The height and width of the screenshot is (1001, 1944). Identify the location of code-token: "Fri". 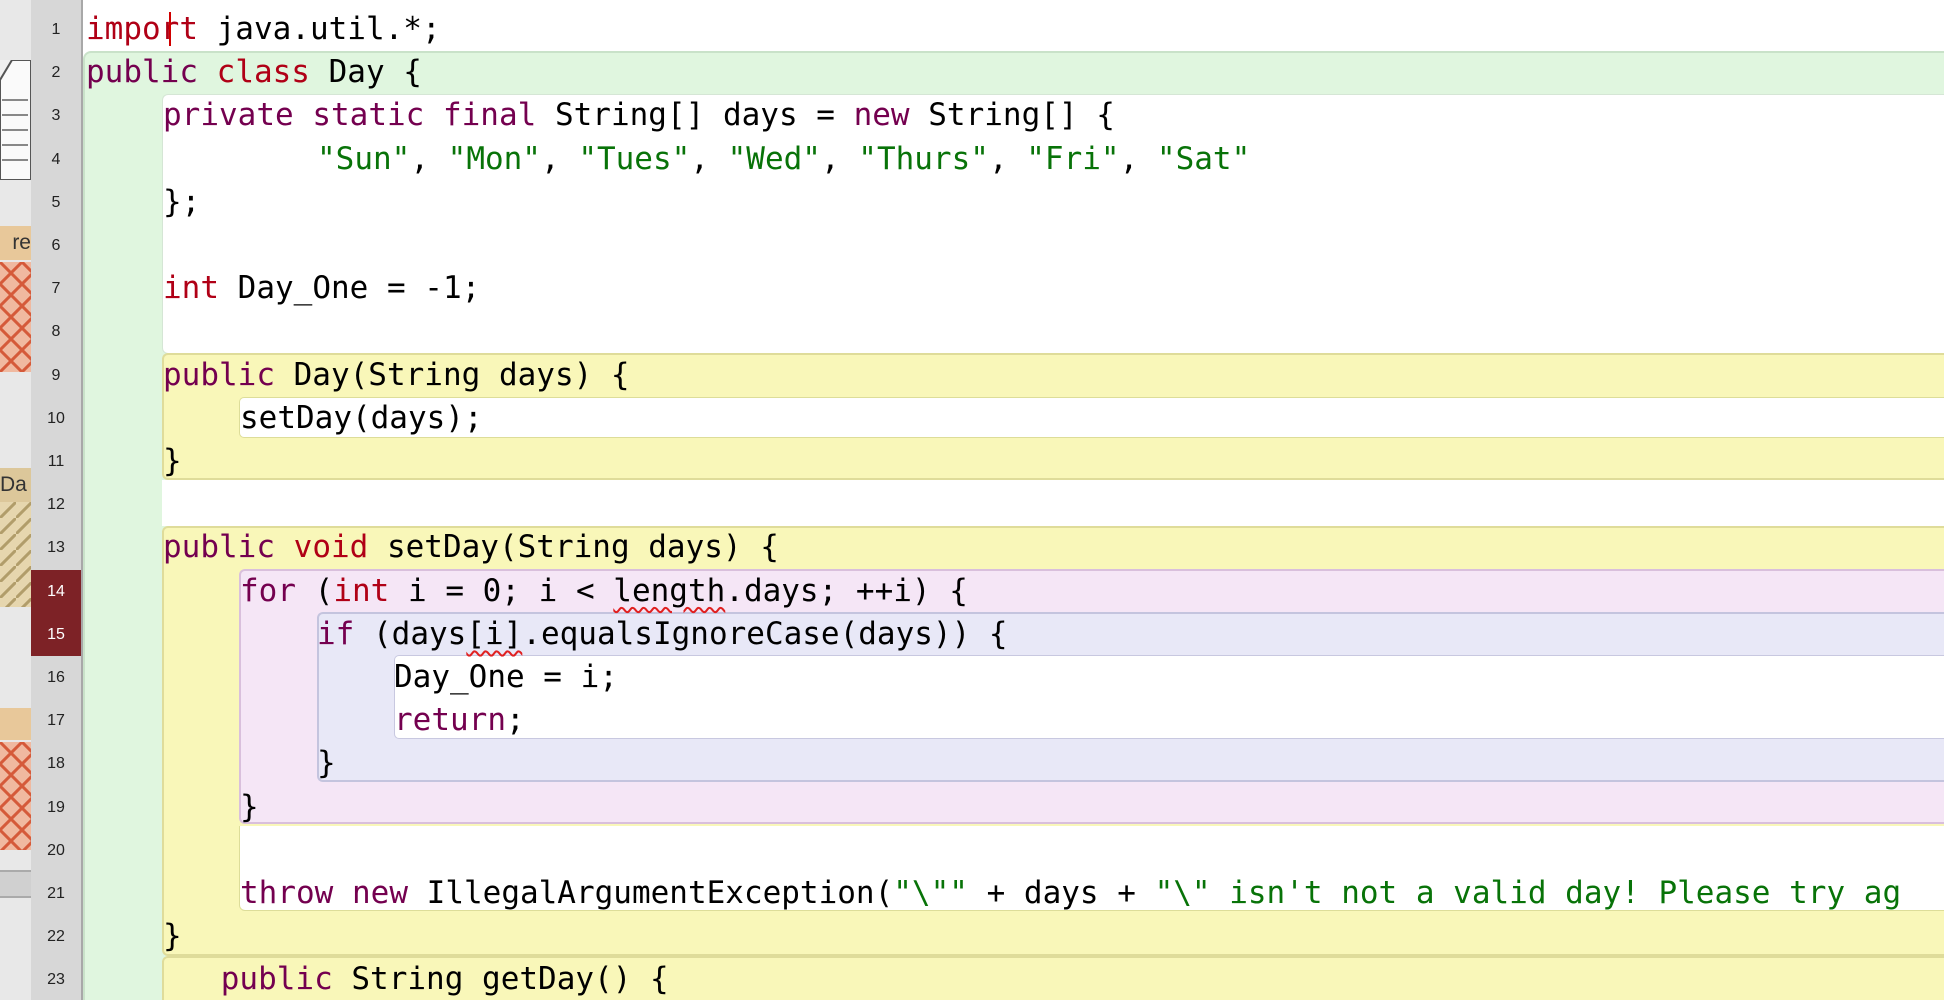
(1073, 158).